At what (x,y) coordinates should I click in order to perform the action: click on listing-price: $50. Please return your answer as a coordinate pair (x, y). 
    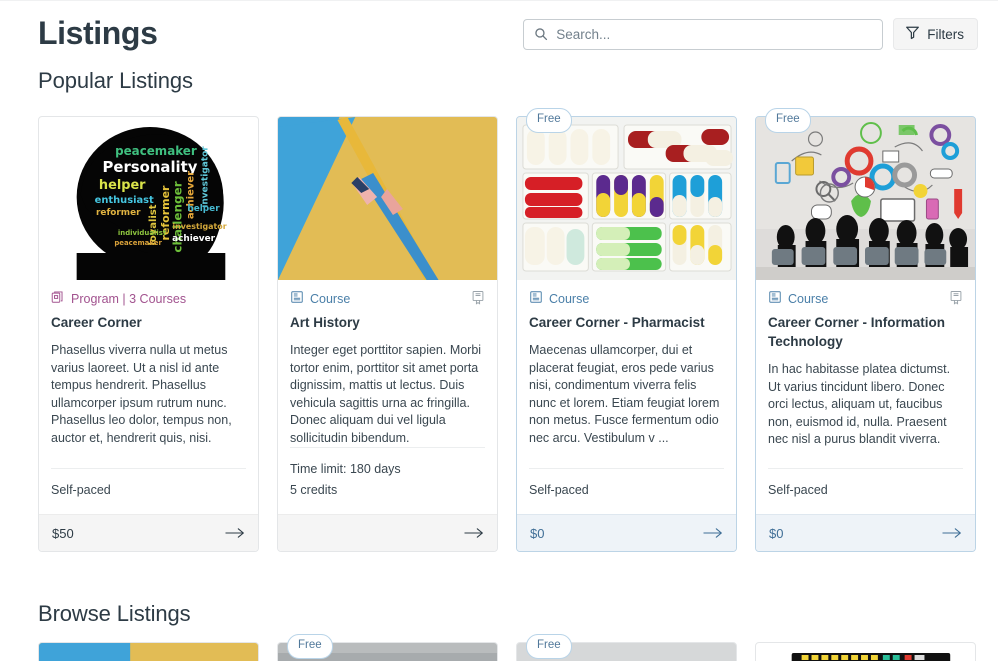
    Looking at the image, I should click on (63, 533).